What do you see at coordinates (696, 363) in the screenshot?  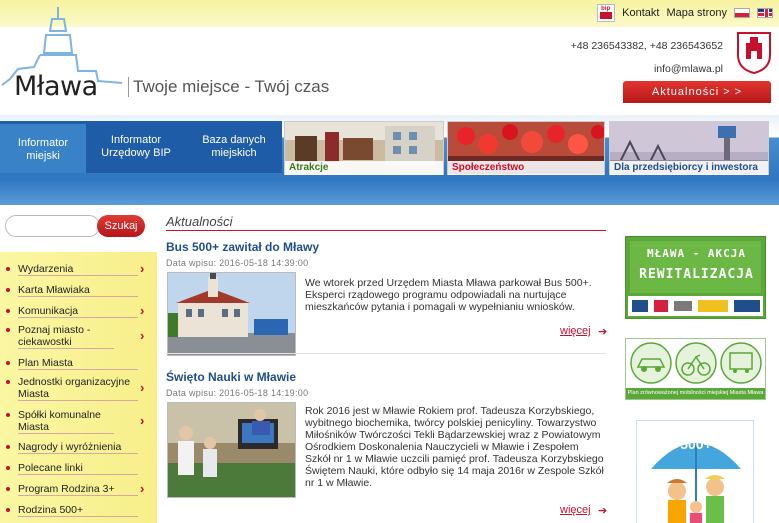 I see `mobility-icons` at bounding box center [696, 363].